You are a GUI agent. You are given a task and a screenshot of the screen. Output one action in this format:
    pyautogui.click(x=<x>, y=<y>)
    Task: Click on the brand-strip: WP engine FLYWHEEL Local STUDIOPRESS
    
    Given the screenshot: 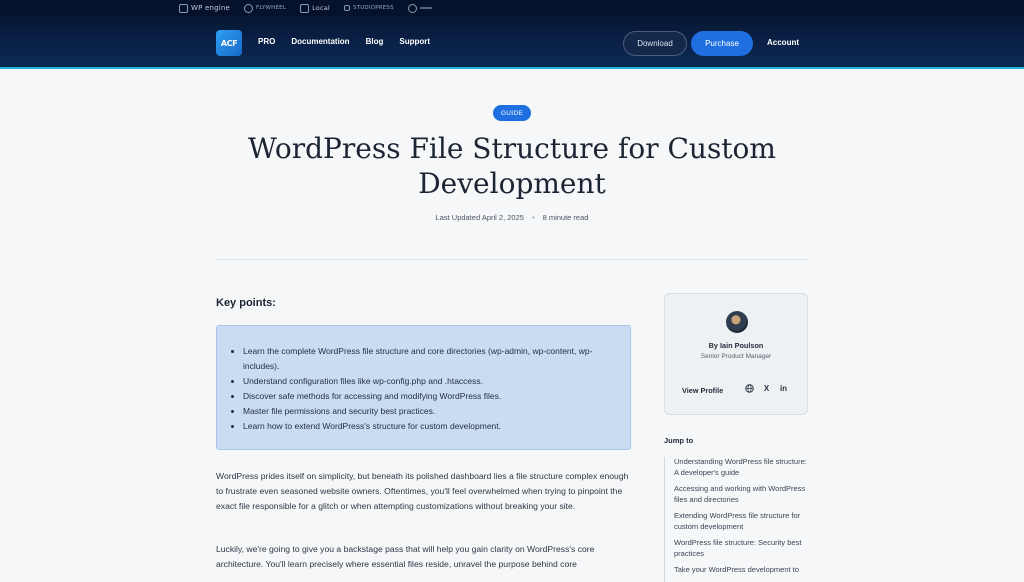 What is the action you would take?
    pyautogui.click(x=512, y=8)
    